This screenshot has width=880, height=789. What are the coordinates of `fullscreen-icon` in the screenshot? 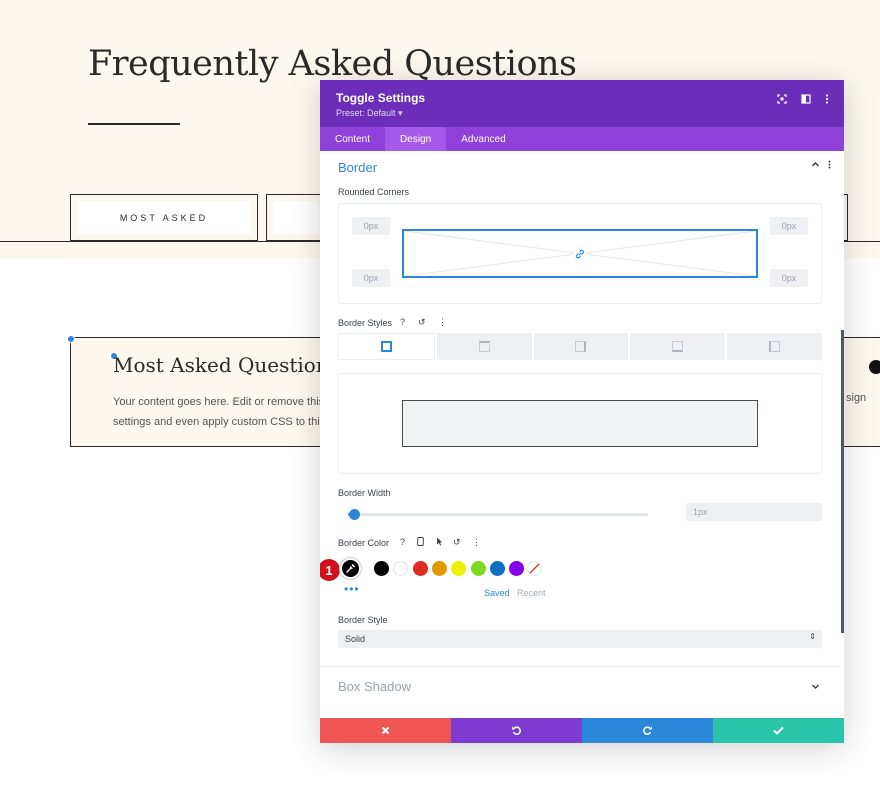 It's located at (782, 99).